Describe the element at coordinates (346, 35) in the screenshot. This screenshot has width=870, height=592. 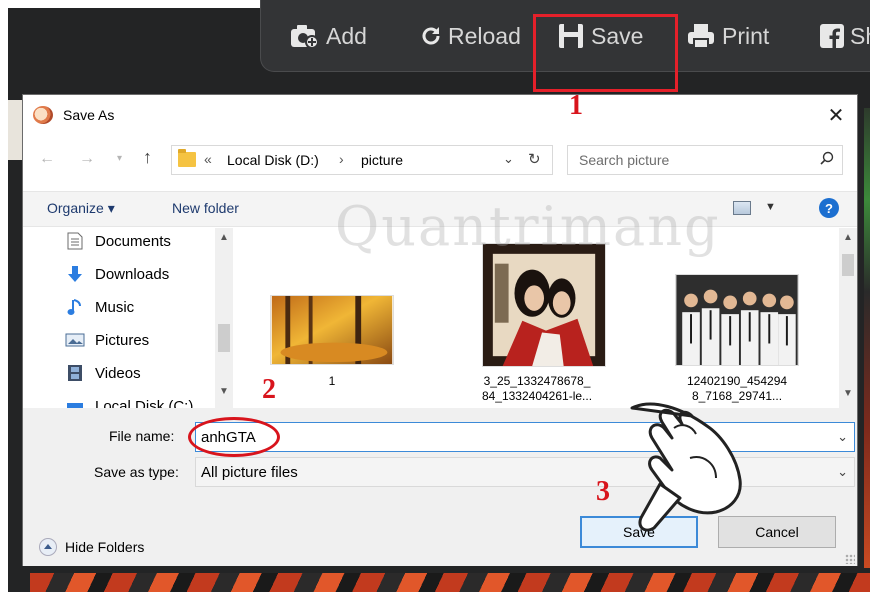
I see `add-label: Add` at that location.